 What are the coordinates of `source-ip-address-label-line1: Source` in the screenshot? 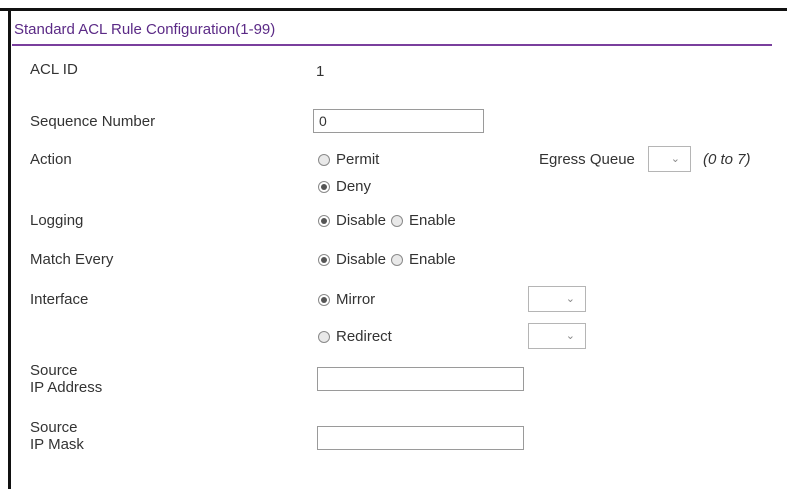 It's located at (54, 370).